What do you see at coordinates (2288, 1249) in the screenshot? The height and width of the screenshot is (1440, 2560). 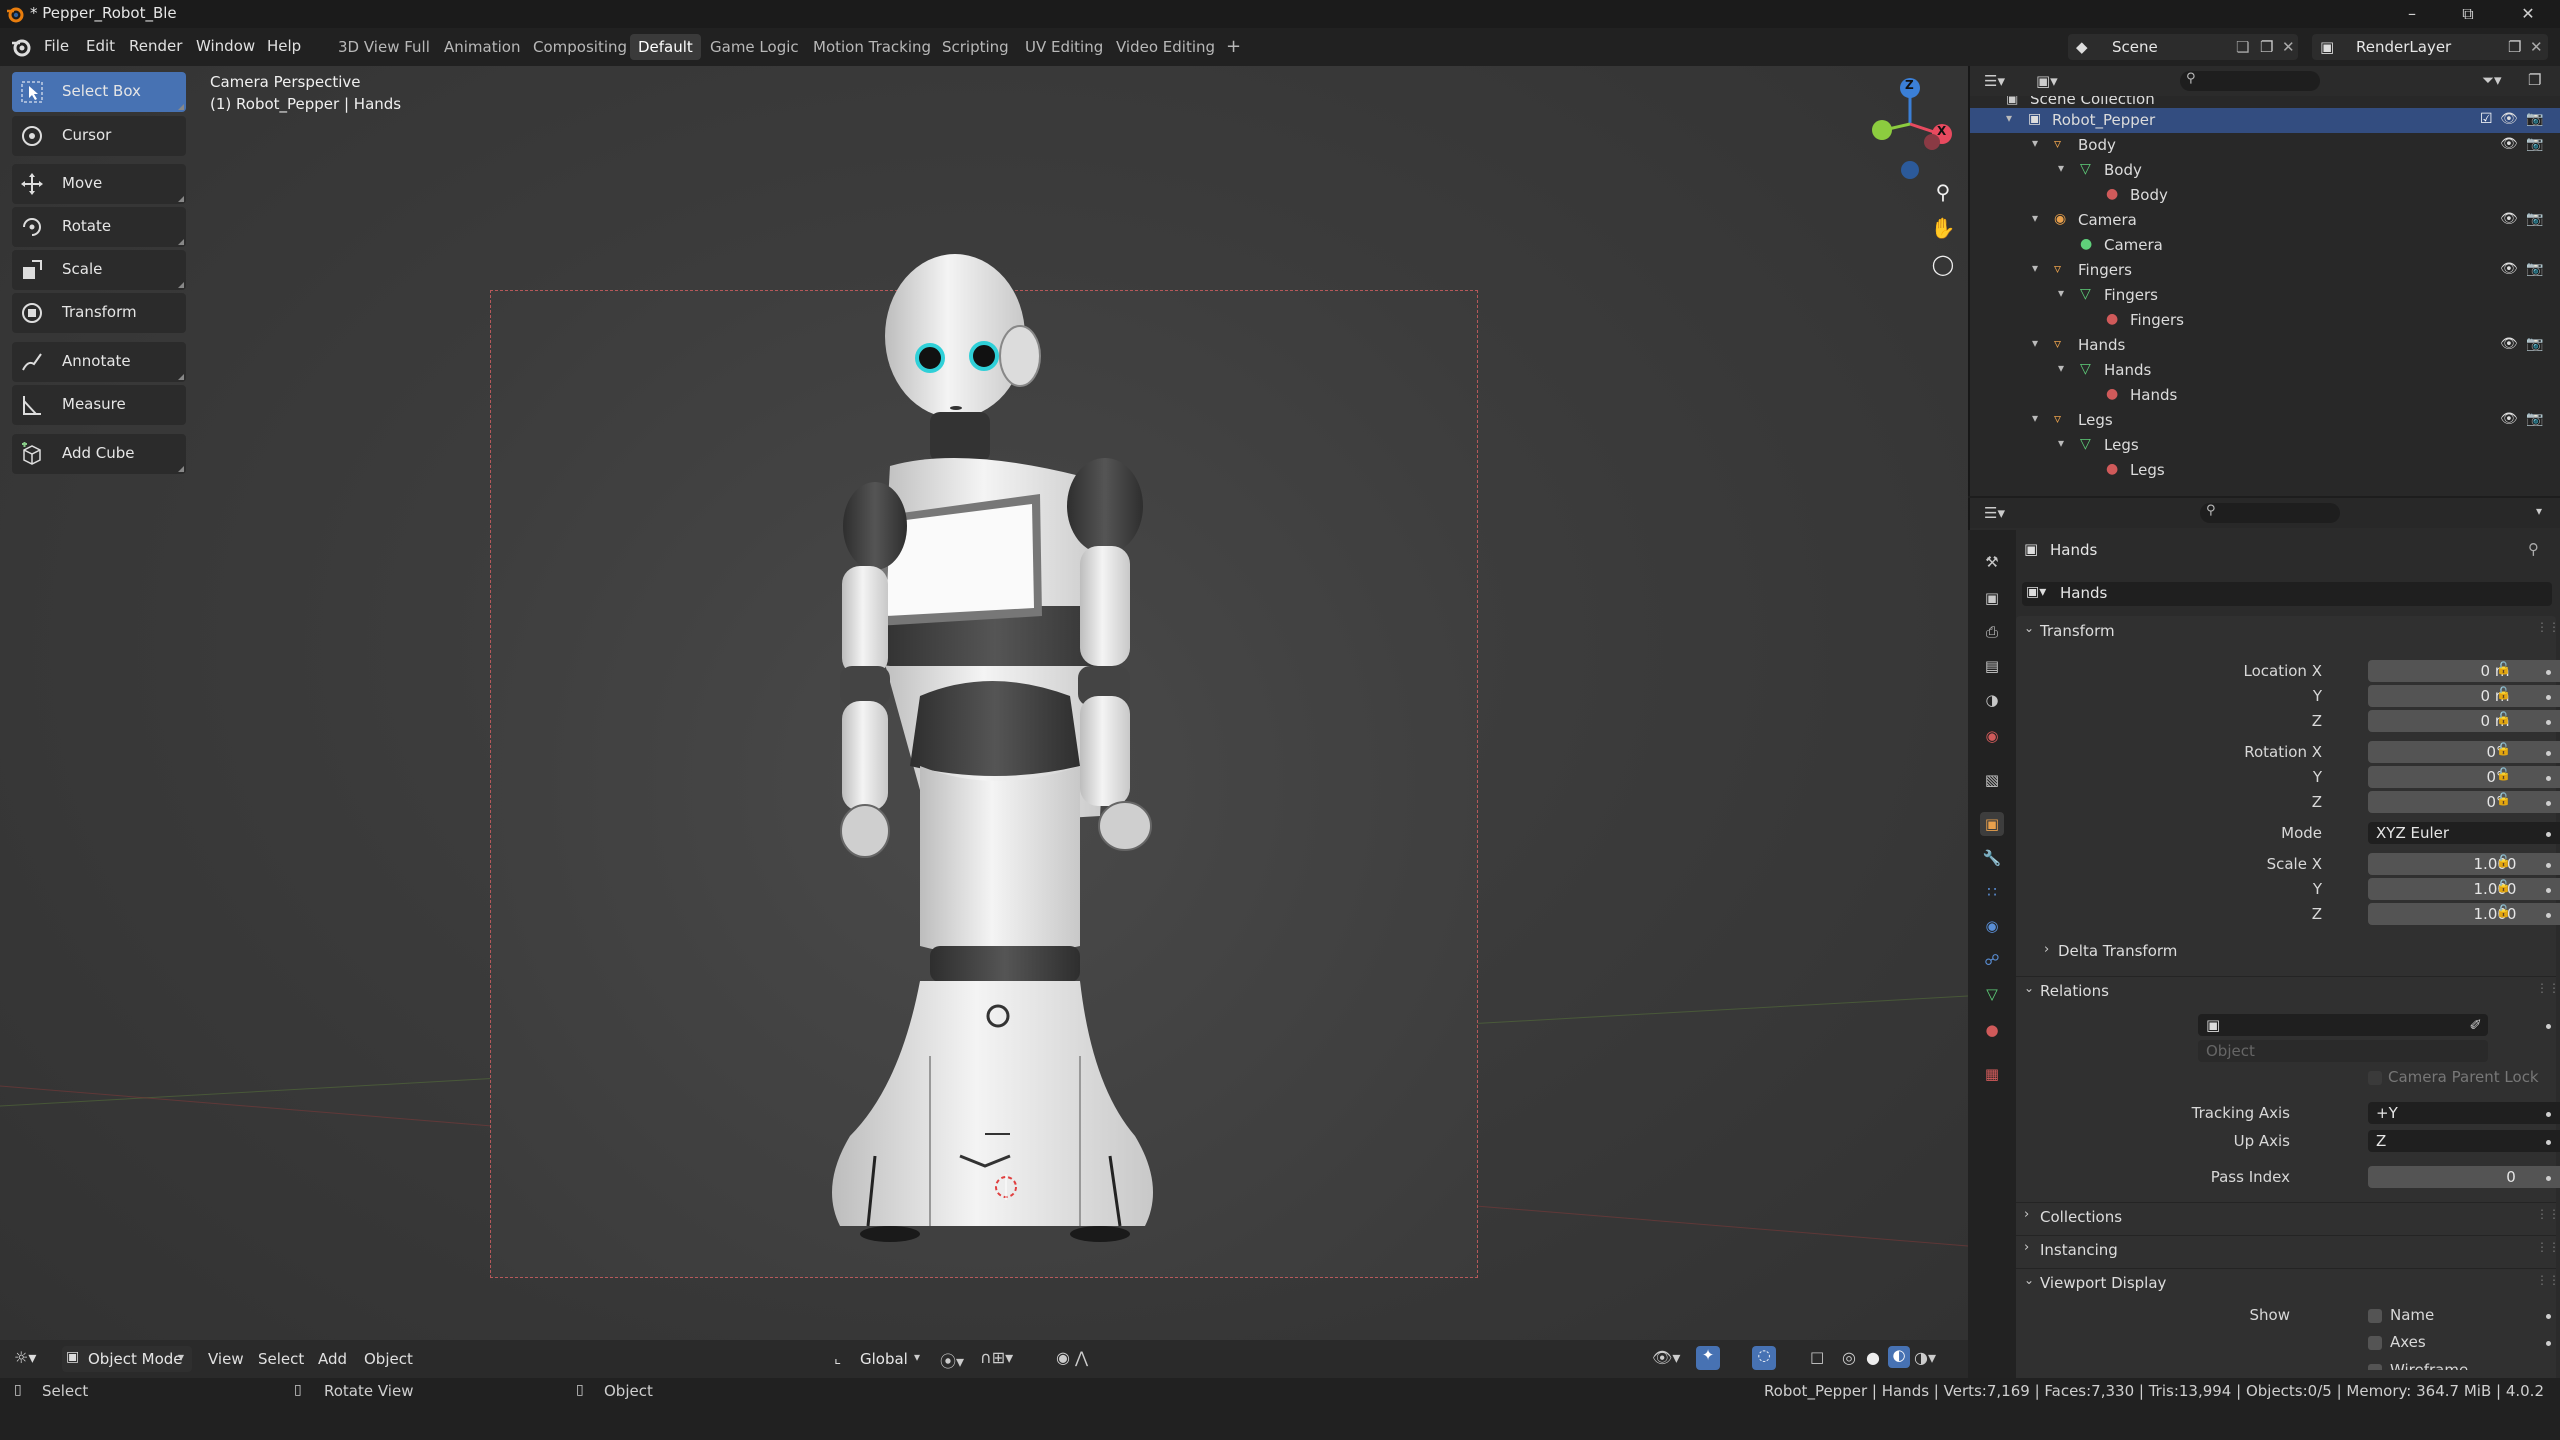 I see `instancing-section-header: › Instancing ⋮⋮` at bounding box center [2288, 1249].